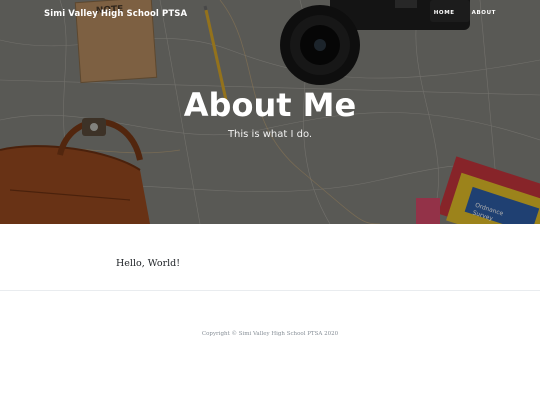 This screenshot has width=540, height=405. I want to click on site-brand-link: Simi Valley High School PTSA, so click(115, 14).